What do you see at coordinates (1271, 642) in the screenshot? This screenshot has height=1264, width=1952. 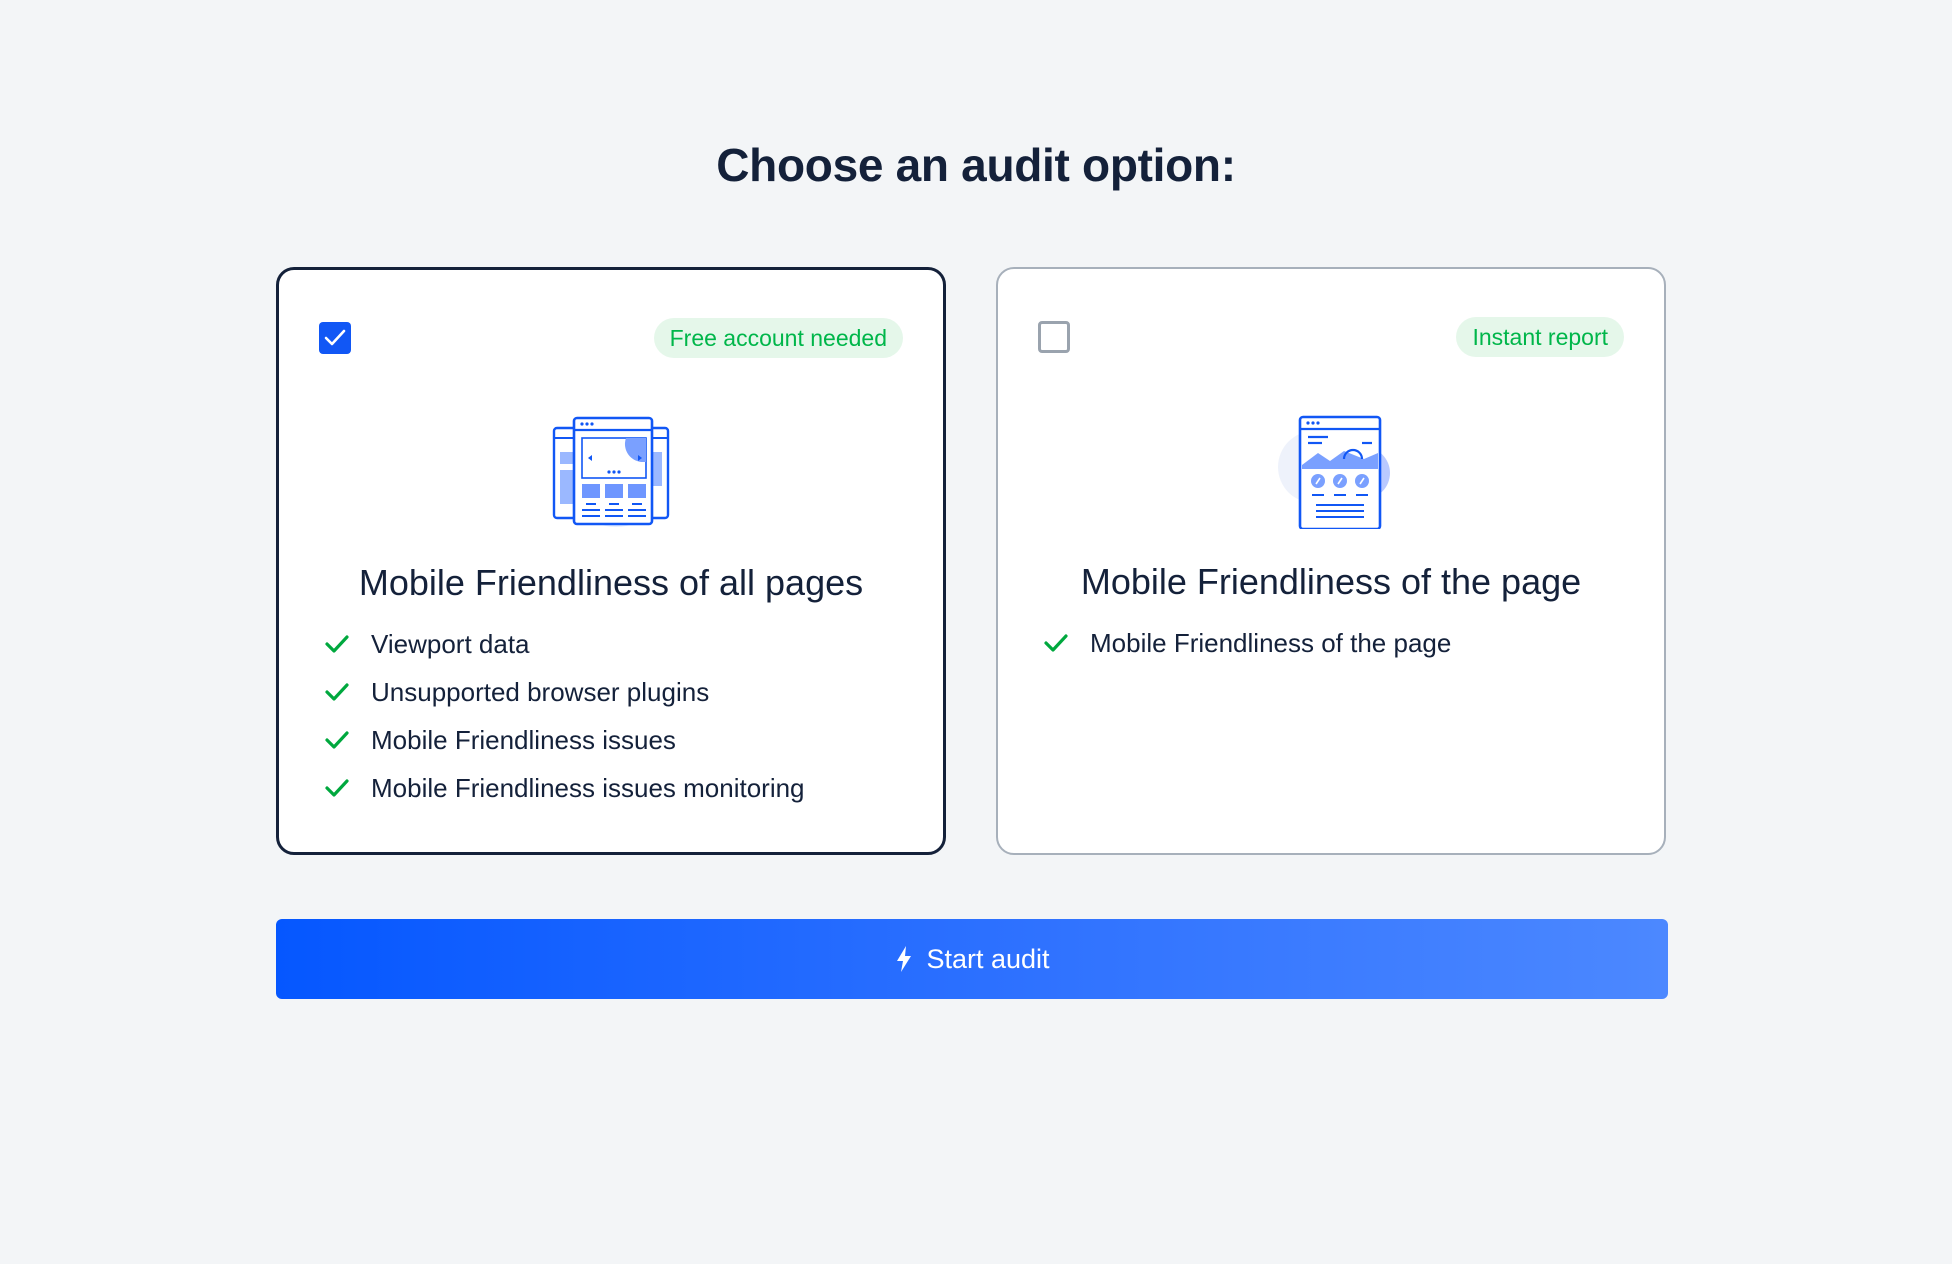 I see `feature-label: Mobile Friendliness of the page` at bounding box center [1271, 642].